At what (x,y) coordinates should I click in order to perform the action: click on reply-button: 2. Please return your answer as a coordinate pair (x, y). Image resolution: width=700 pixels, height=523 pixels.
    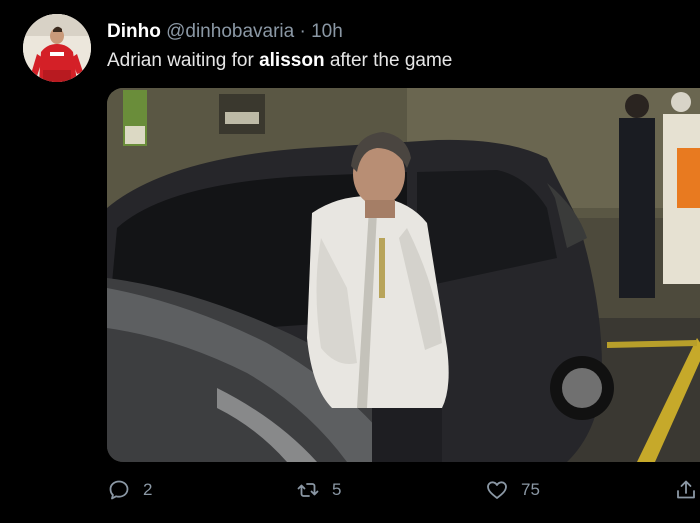
    Looking at the image, I should click on (129, 490).